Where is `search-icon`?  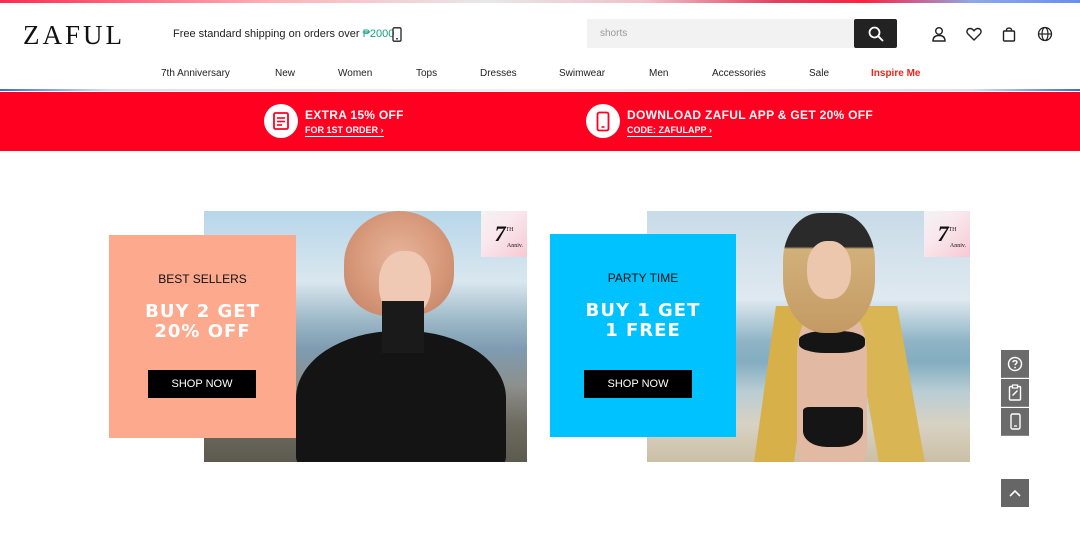
search-icon is located at coordinates (875, 33).